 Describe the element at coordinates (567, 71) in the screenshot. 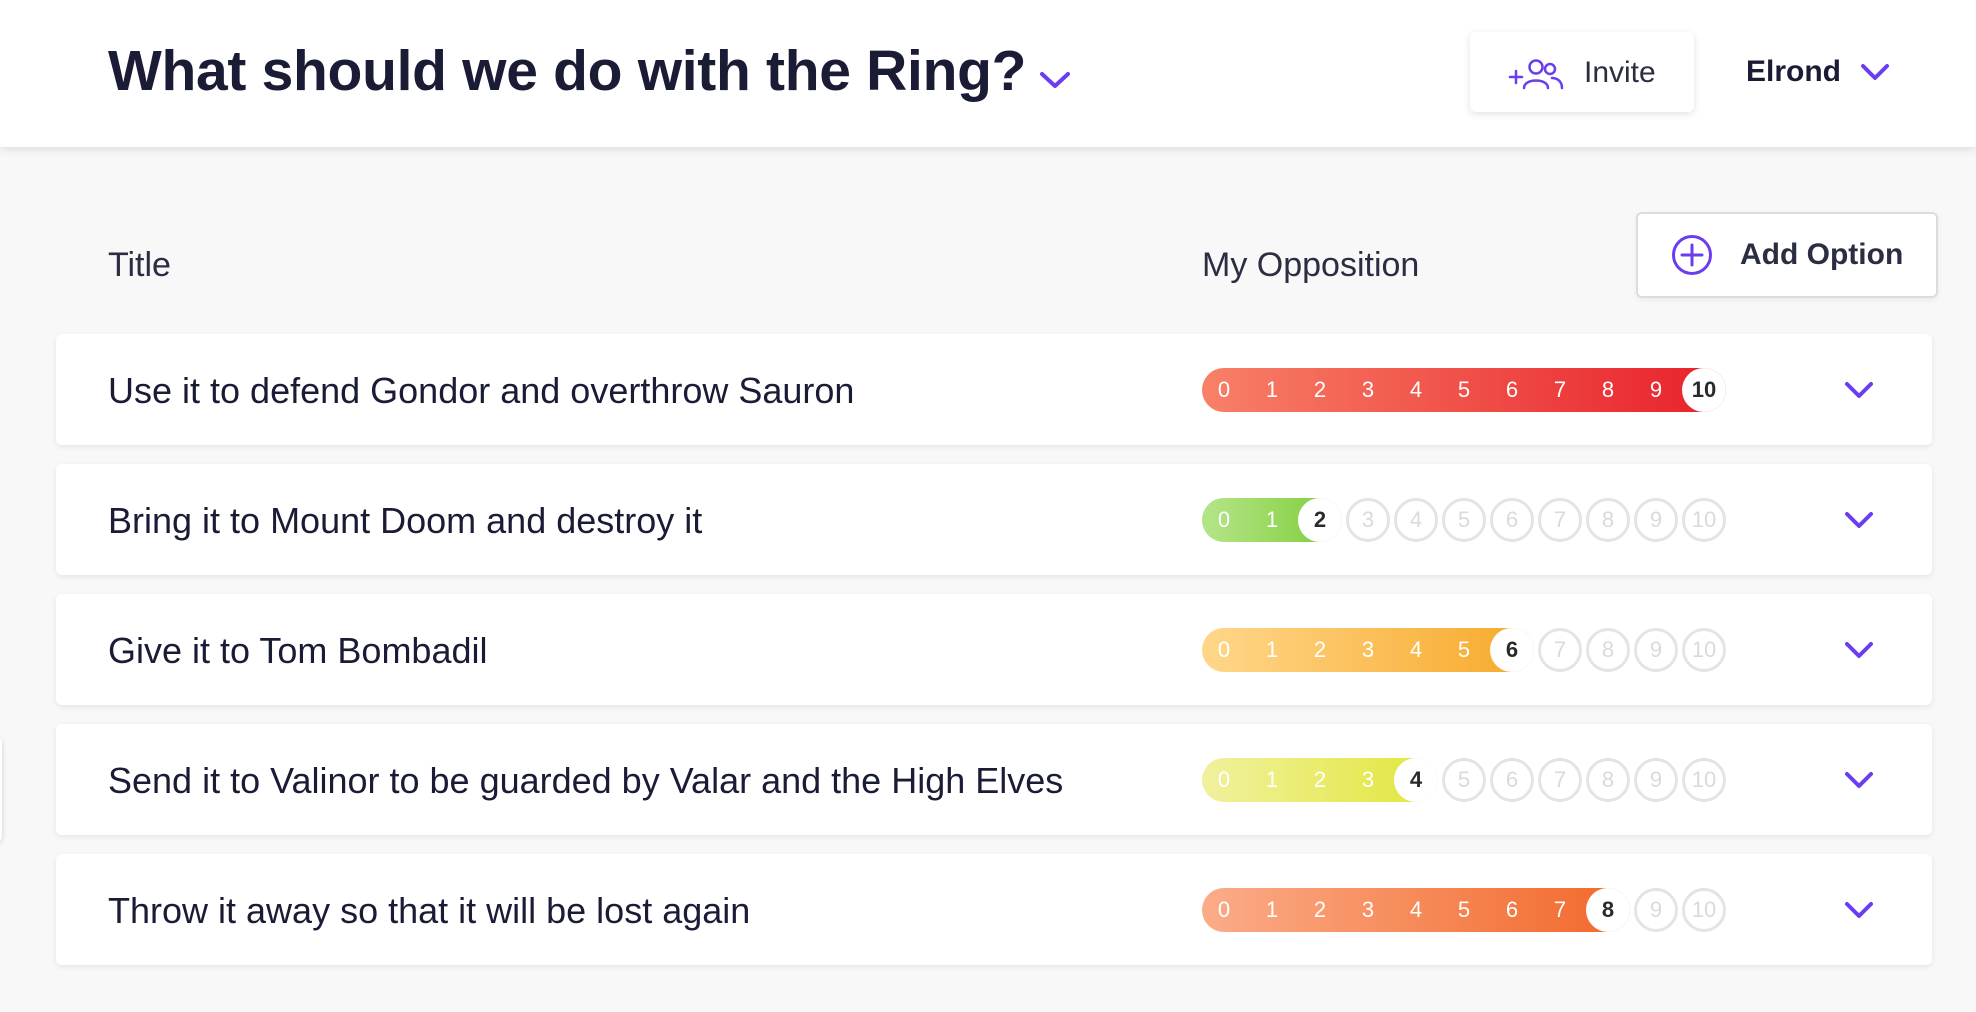

I see `page-title: What should we do with the Ring?` at that location.